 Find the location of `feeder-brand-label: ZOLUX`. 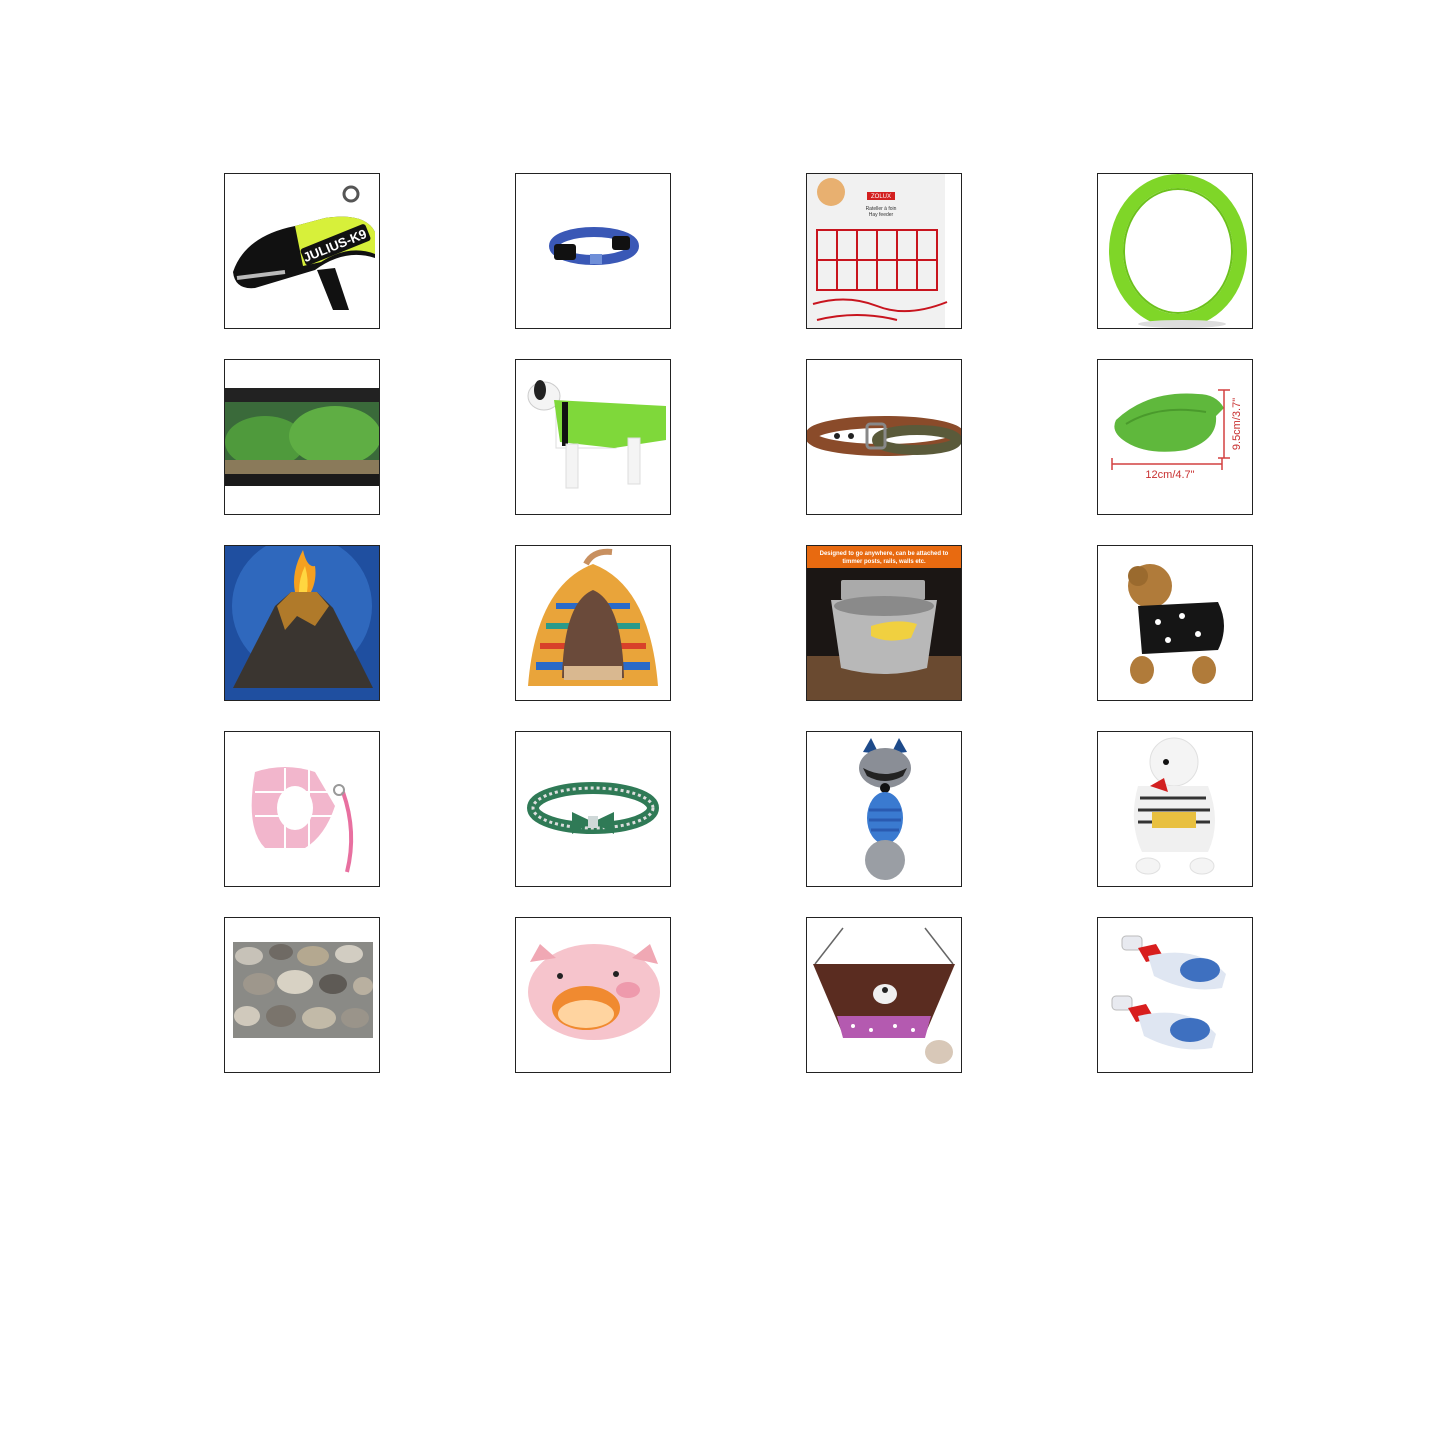

feeder-brand-label: ZOLUX is located at coordinates (881, 197).